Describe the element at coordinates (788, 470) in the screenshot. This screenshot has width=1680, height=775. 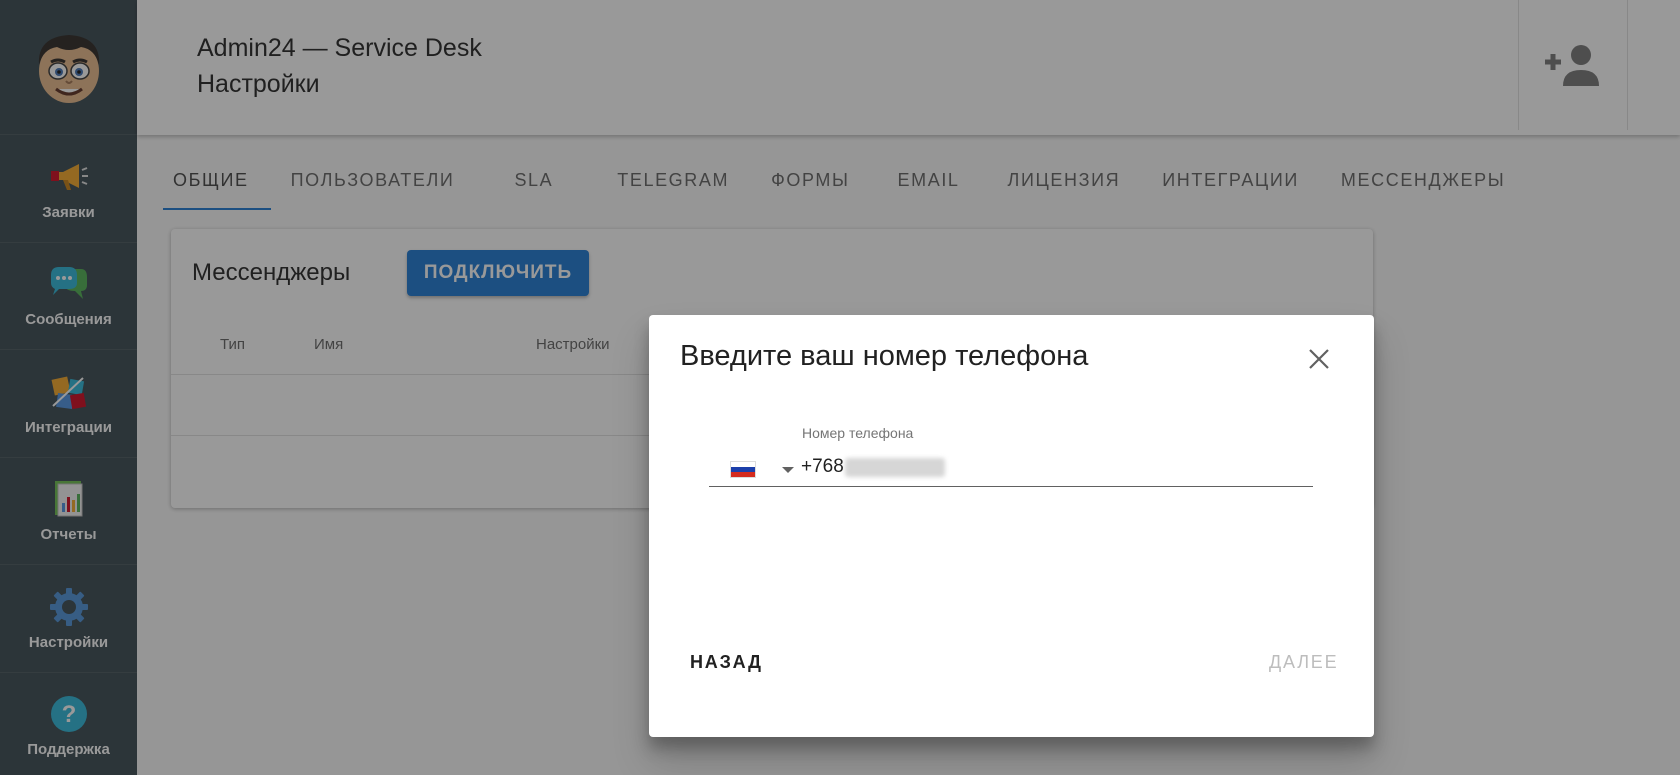
I see `country-dropdown-icon` at that location.